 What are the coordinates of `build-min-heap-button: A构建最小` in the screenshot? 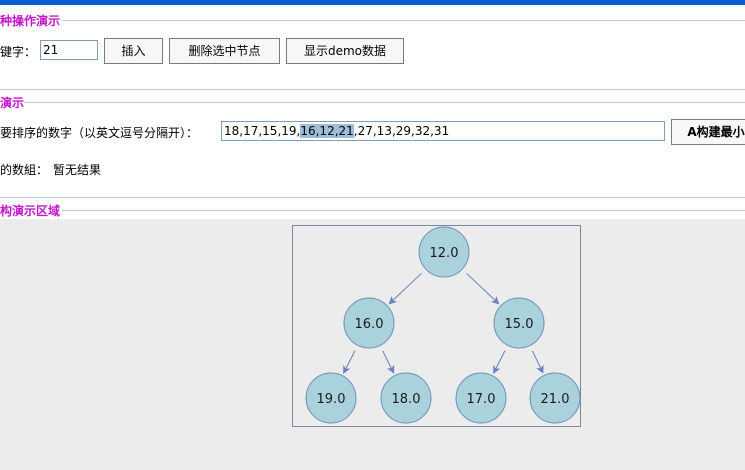 It's located at (708, 132).